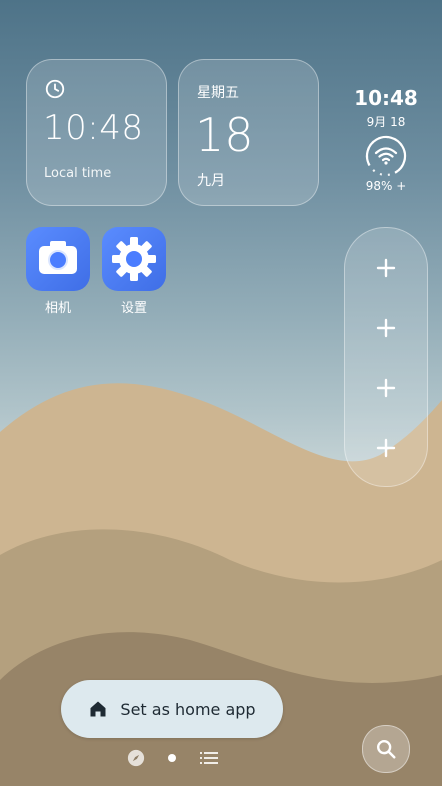 This screenshot has height=786, width=442. What do you see at coordinates (386, 186) in the screenshot?
I see `battery-percent: 98% +` at bounding box center [386, 186].